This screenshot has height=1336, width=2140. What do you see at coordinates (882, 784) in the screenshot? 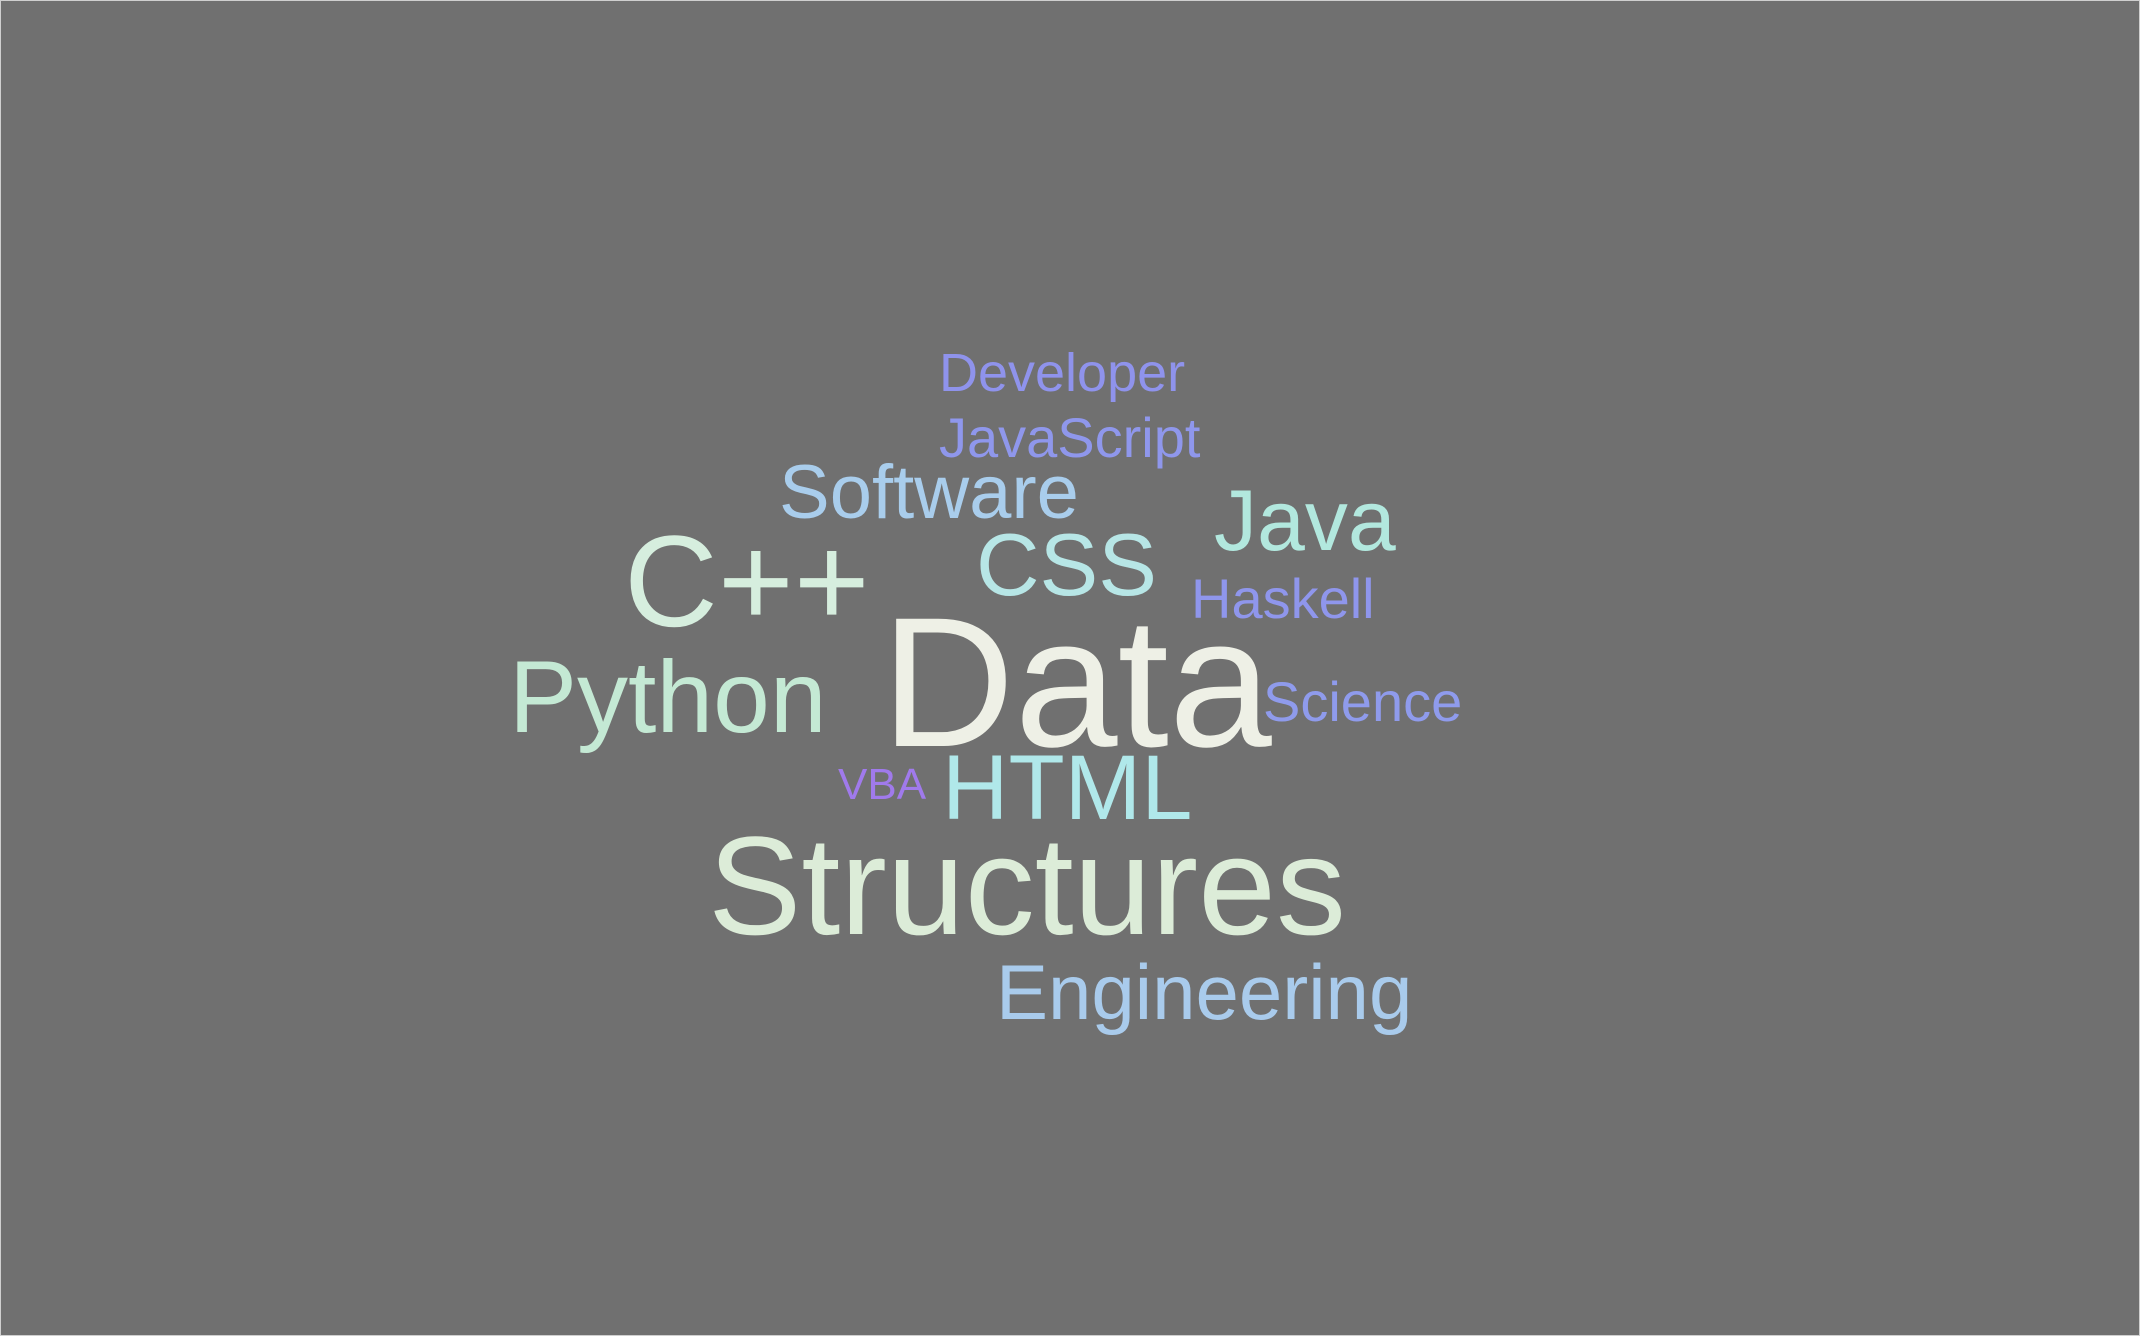
I see `word-vba: VBA` at bounding box center [882, 784].